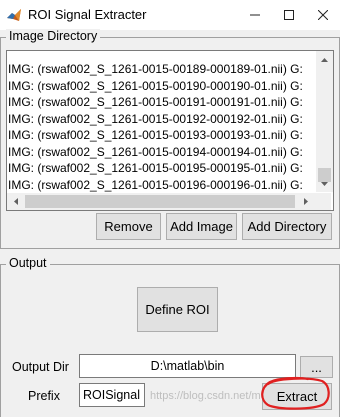 The height and width of the screenshot is (417, 340). Describe the element at coordinates (15, 201) in the screenshot. I see `scroll-left-icon` at that location.